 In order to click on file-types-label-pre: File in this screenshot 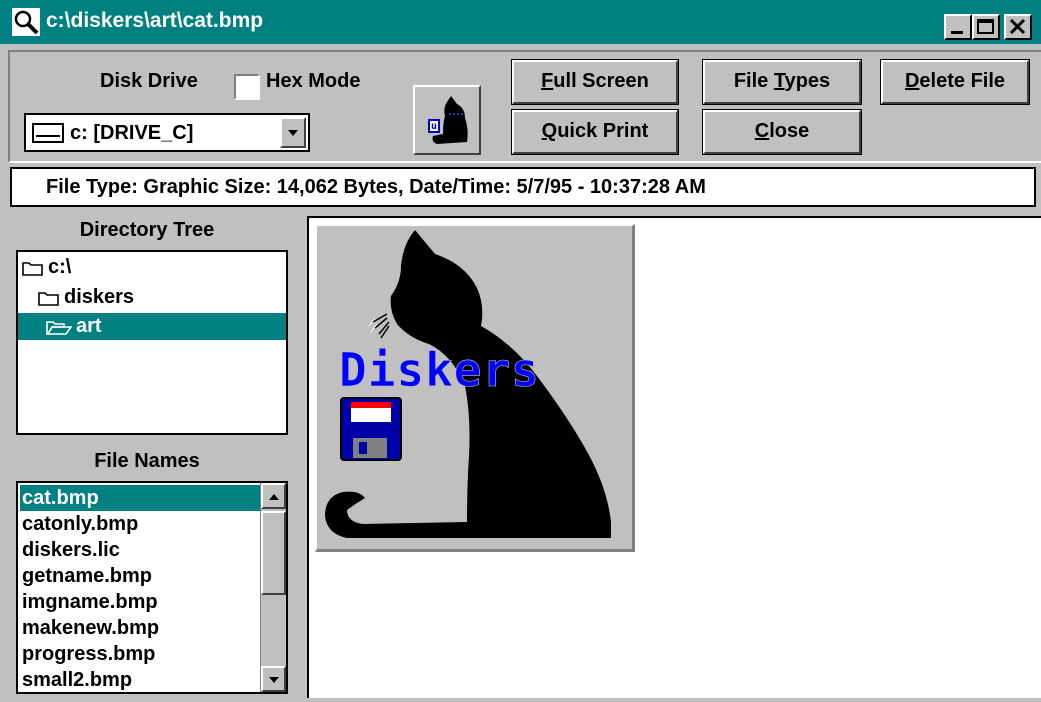, I will do `click(753, 81)`.